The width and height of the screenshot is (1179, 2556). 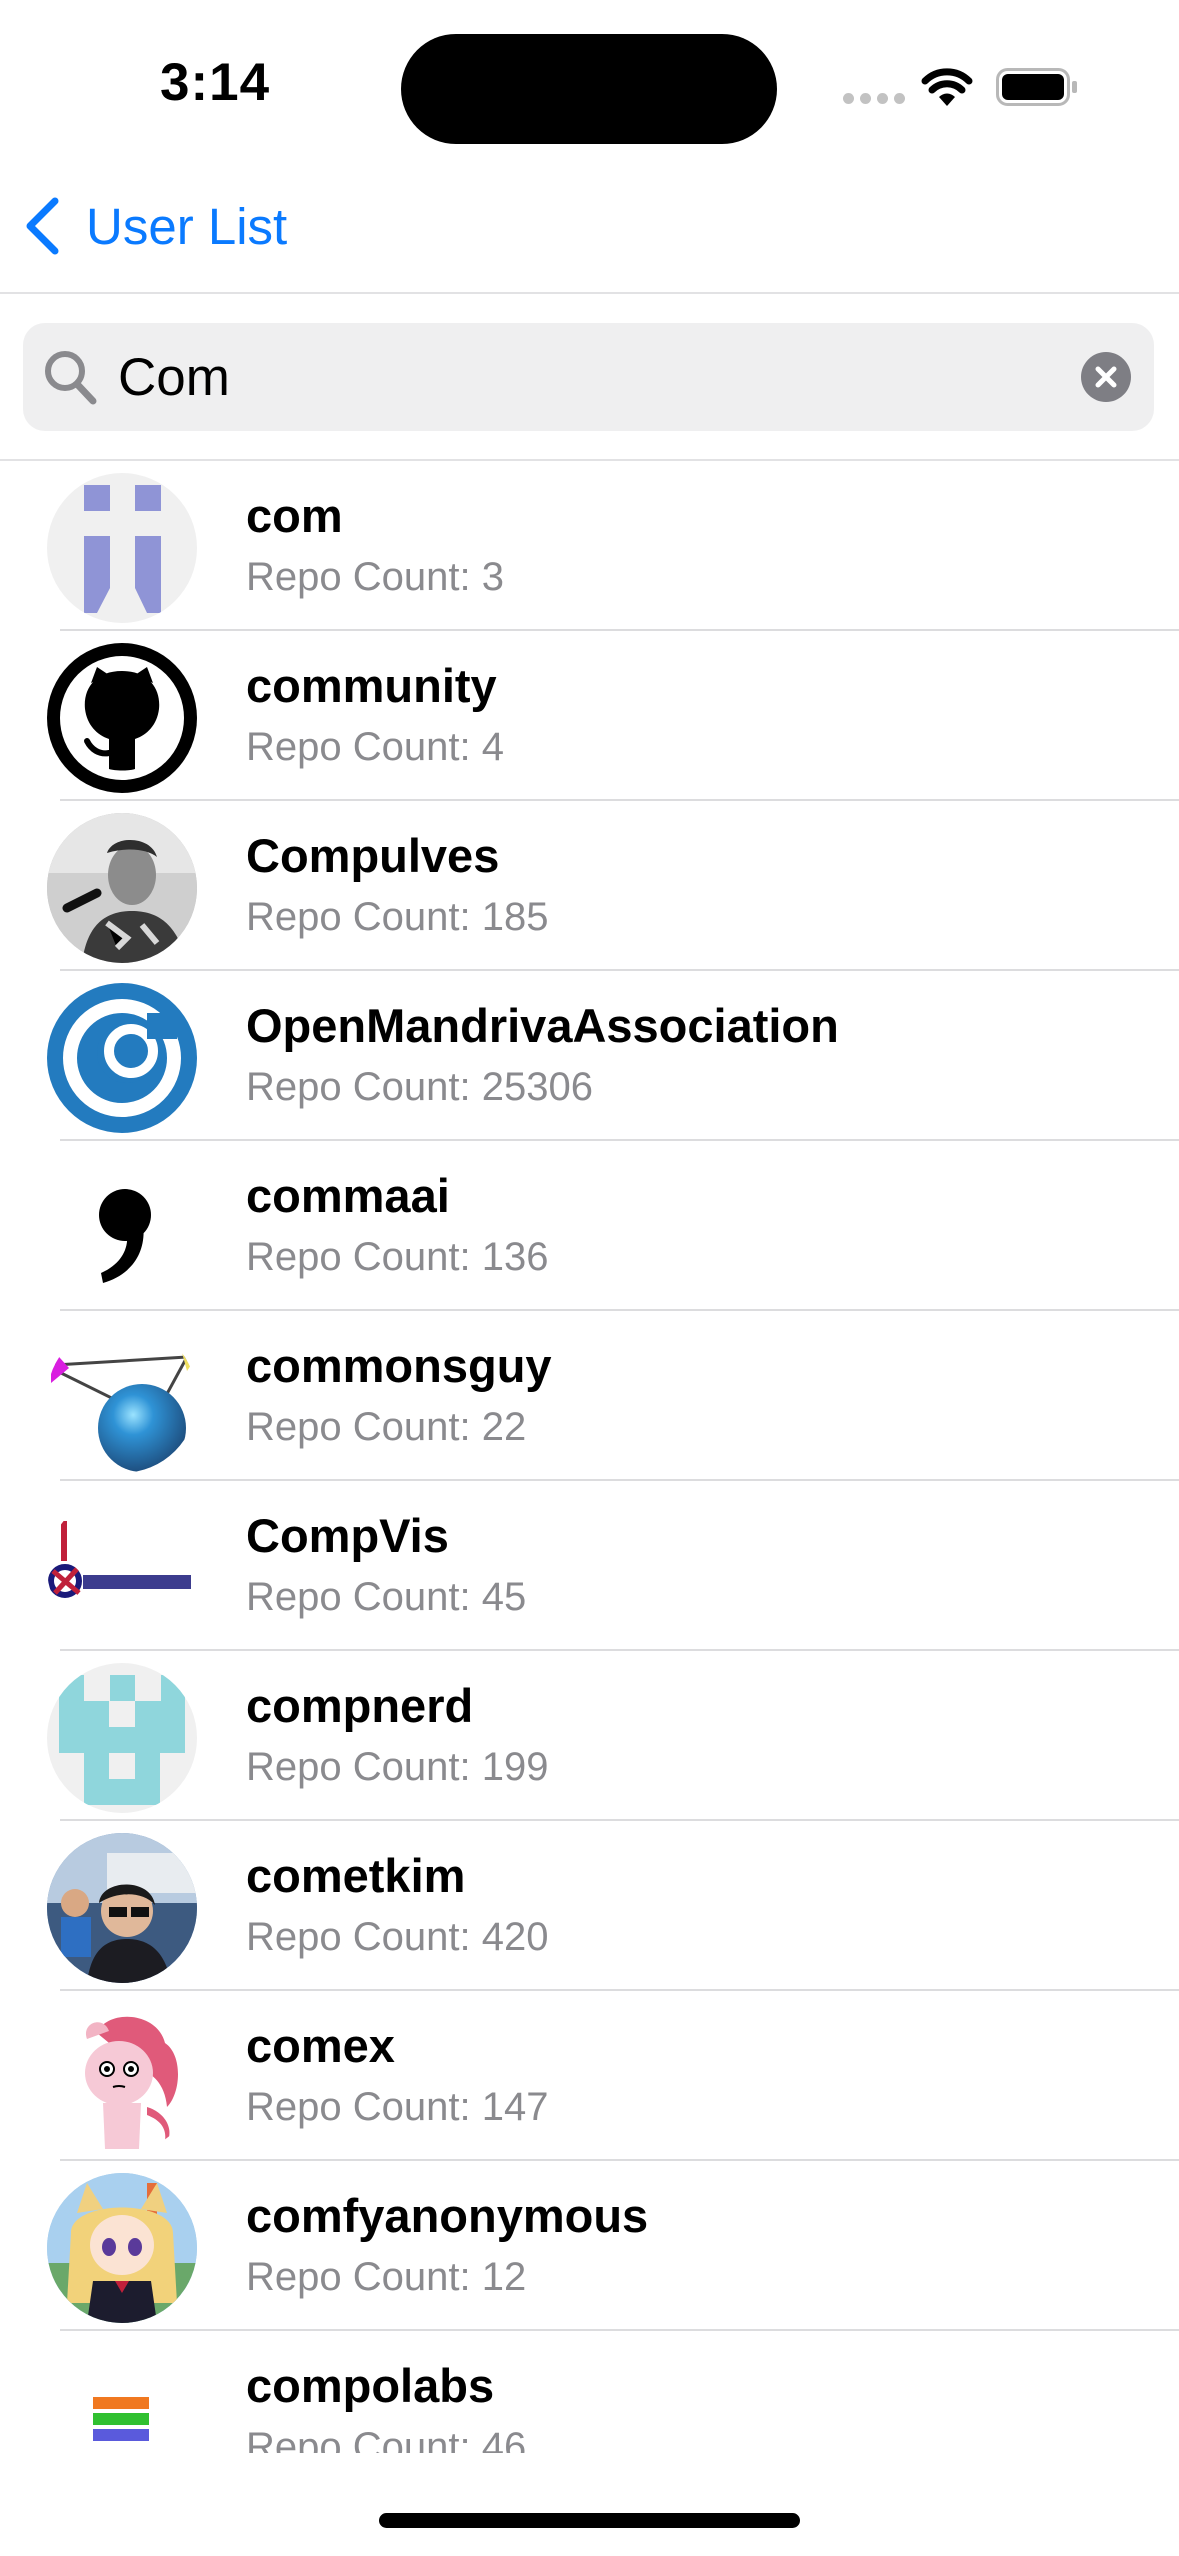 What do you see at coordinates (360, 1705) in the screenshot?
I see `user-login: compnerd` at bounding box center [360, 1705].